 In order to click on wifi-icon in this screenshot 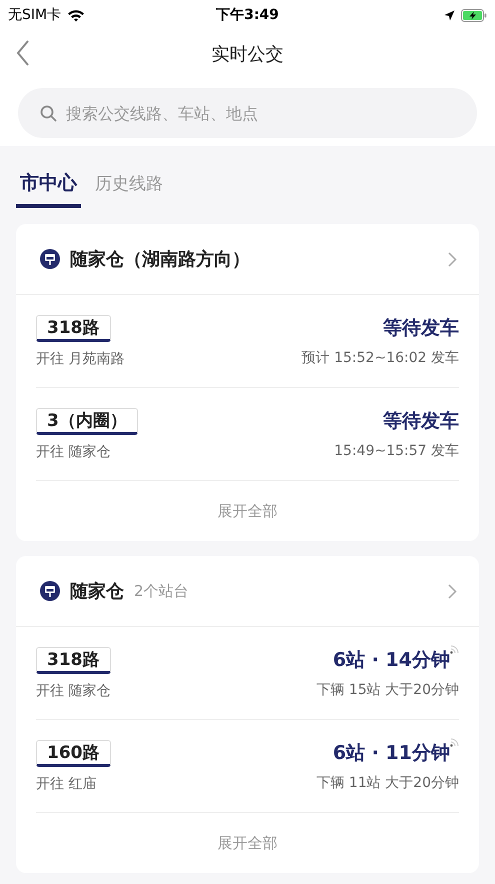, I will do `click(76, 15)`.